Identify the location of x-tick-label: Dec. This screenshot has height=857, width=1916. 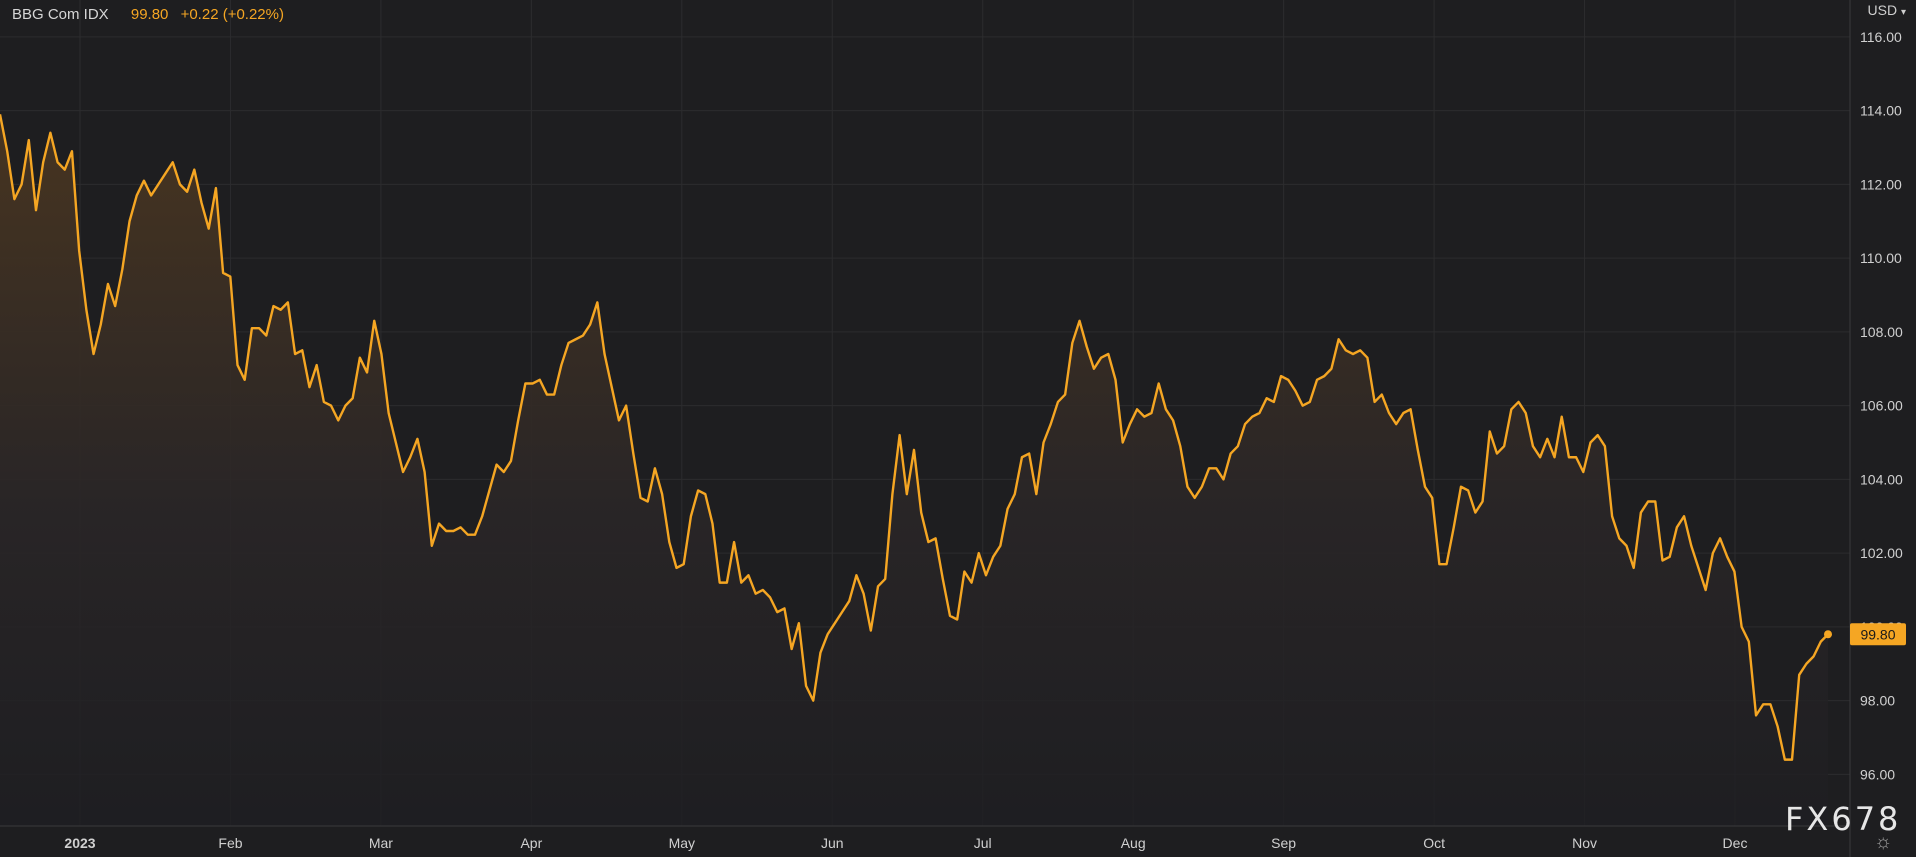
(1735, 843).